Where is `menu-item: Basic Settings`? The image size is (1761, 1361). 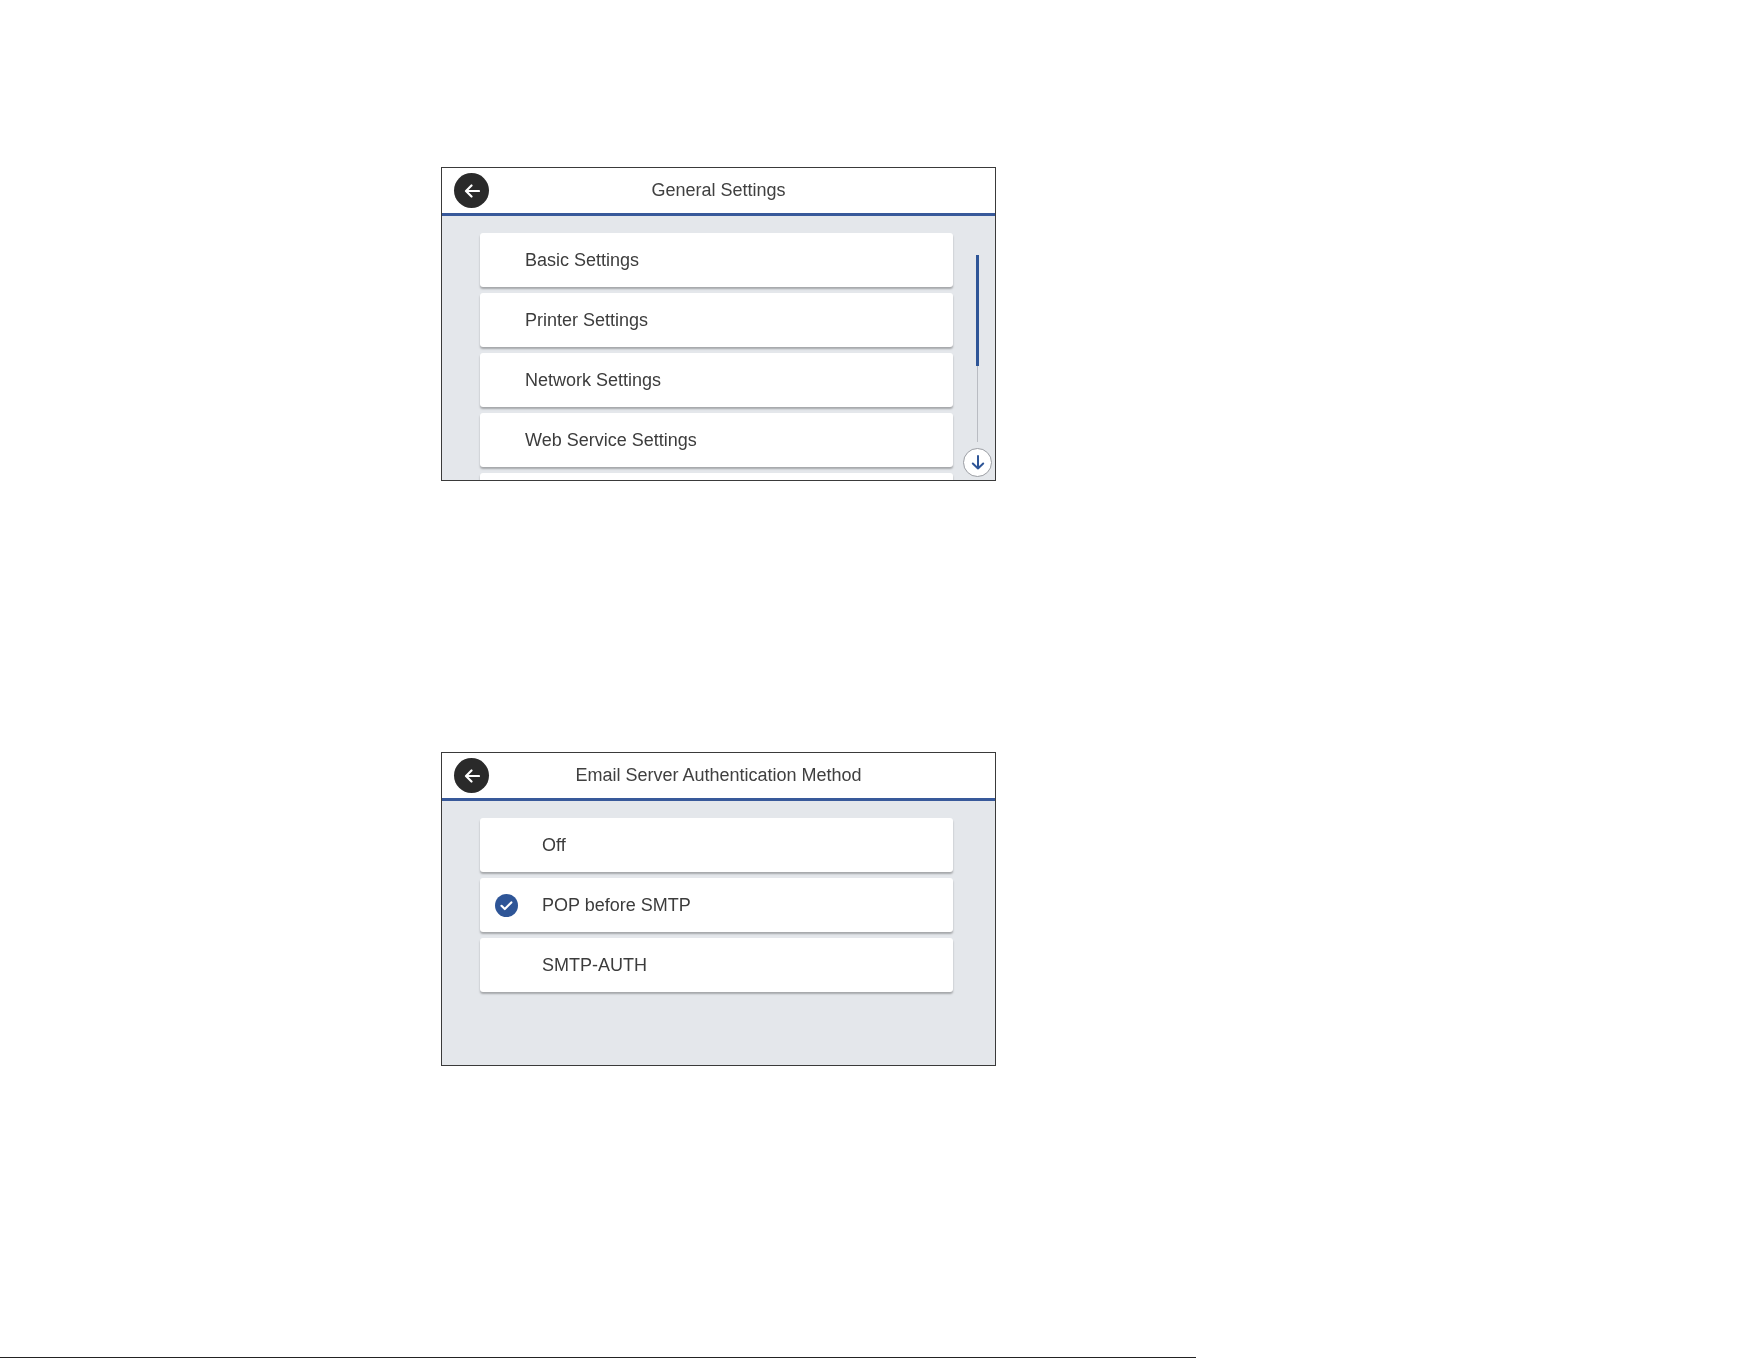
menu-item: Basic Settings is located at coordinates (716, 260).